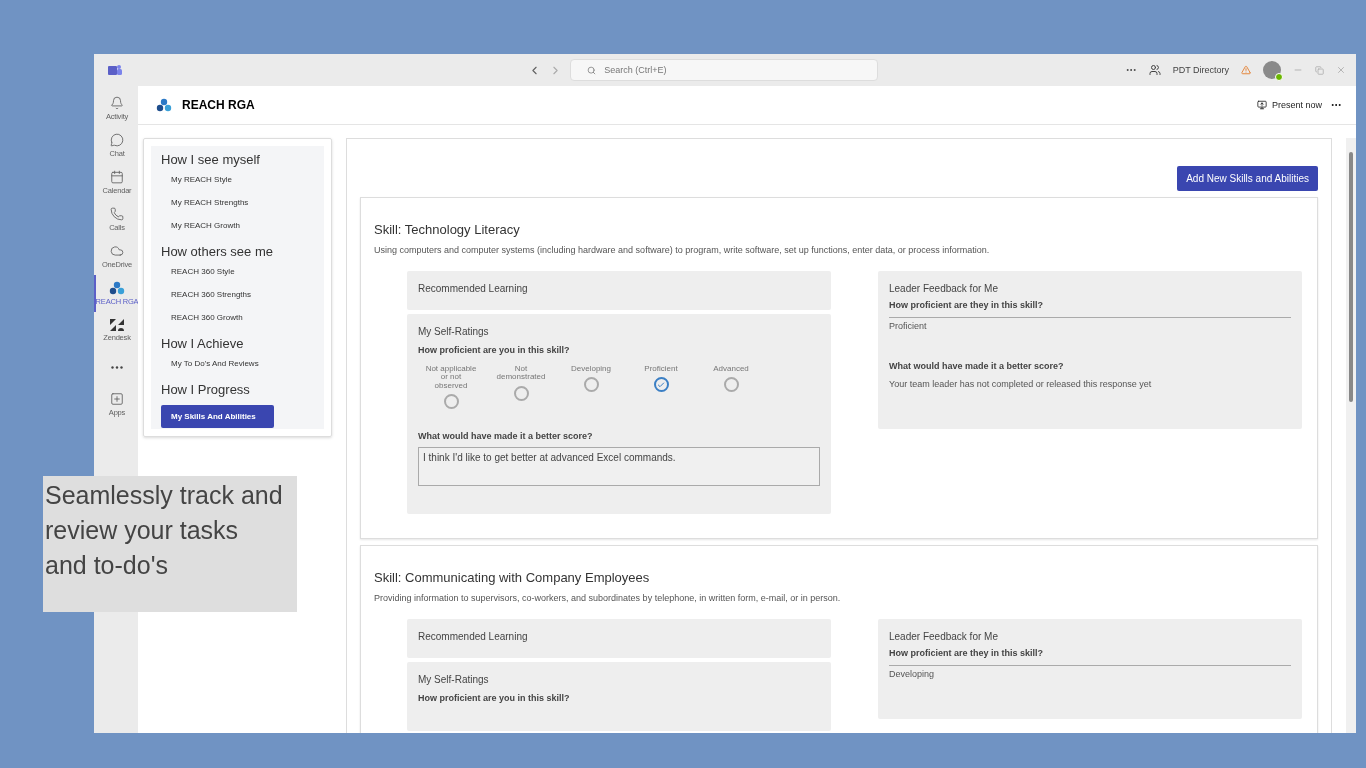  I want to click on org-name: PDT Directory, so click(1200, 70).